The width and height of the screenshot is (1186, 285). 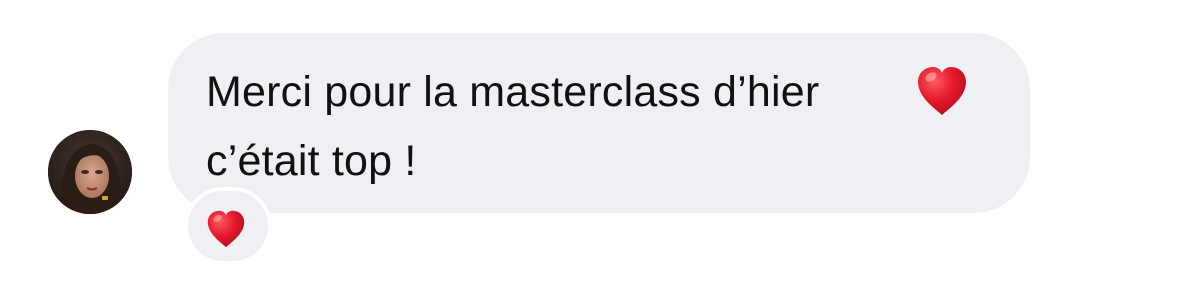 I want to click on message-text-line-2: c’était top !, so click(x=311, y=161).